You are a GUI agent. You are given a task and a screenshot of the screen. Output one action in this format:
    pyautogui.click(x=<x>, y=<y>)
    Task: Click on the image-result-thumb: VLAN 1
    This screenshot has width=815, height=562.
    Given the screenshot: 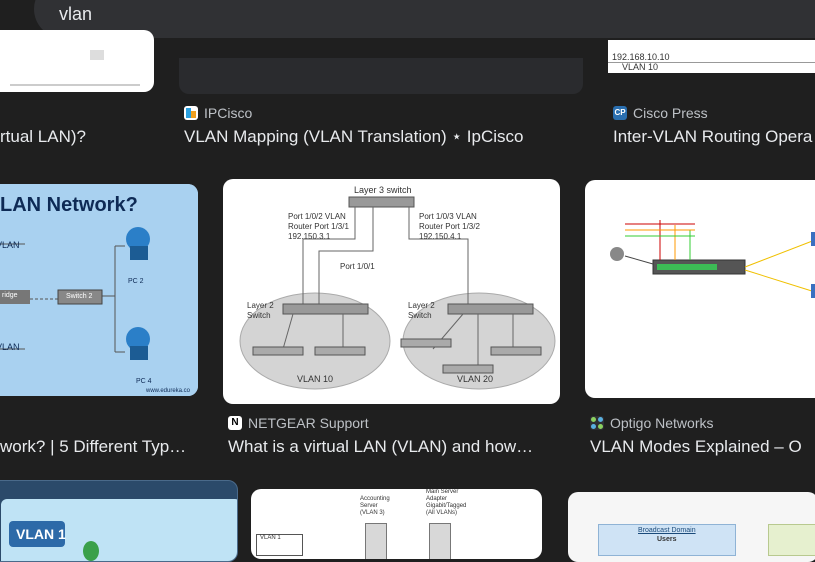 What is the action you would take?
    pyautogui.click(x=119, y=521)
    